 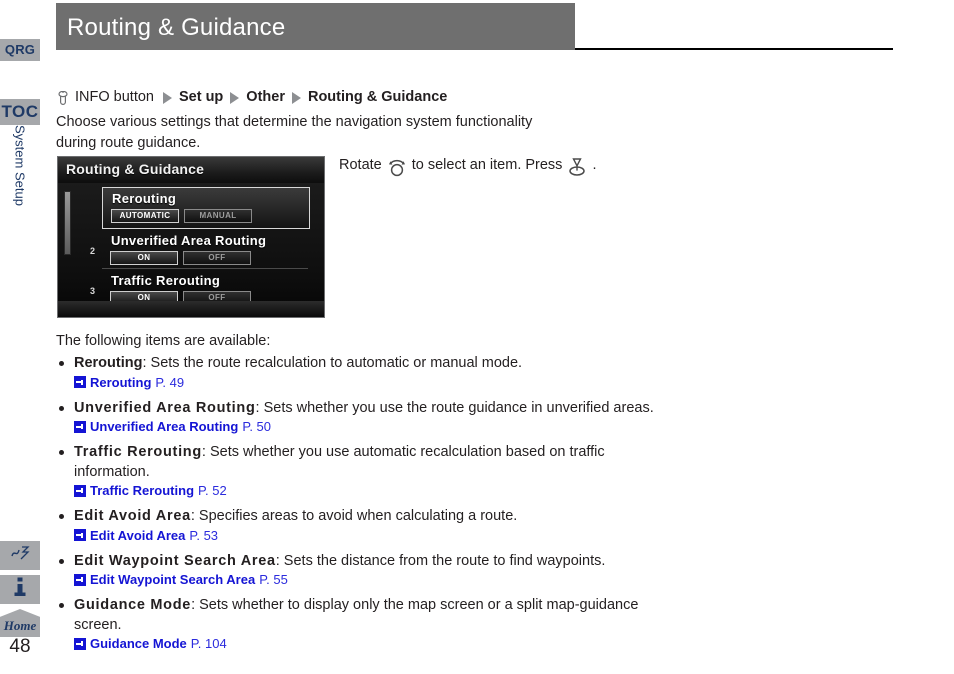 What do you see at coordinates (138, 535) in the screenshot?
I see `cross-reference-label: Edit Avoid Area` at bounding box center [138, 535].